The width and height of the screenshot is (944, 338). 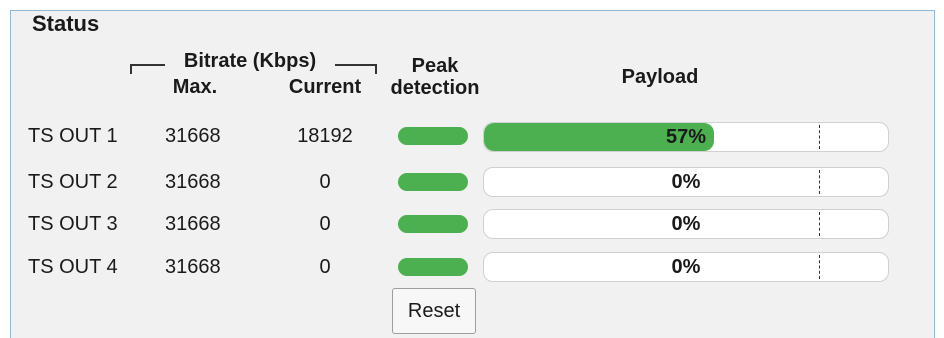 I want to click on payload-header: Payload, so click(x=660, y=77).